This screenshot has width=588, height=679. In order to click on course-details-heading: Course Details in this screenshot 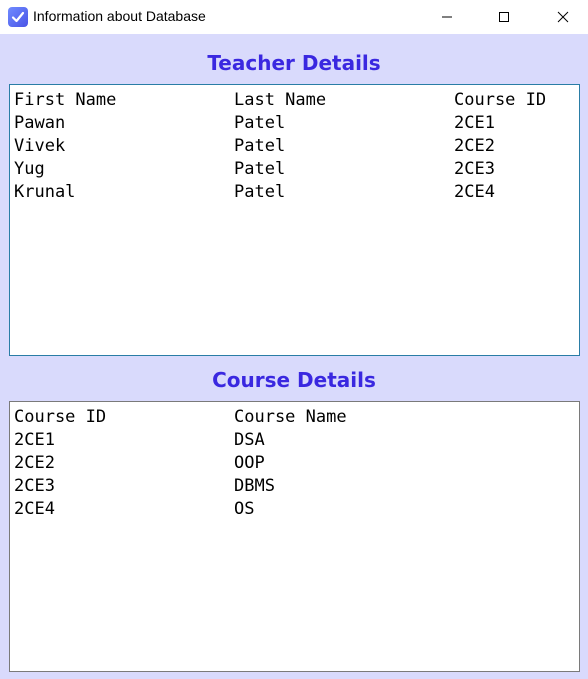, I will do `click(294, 380)`.